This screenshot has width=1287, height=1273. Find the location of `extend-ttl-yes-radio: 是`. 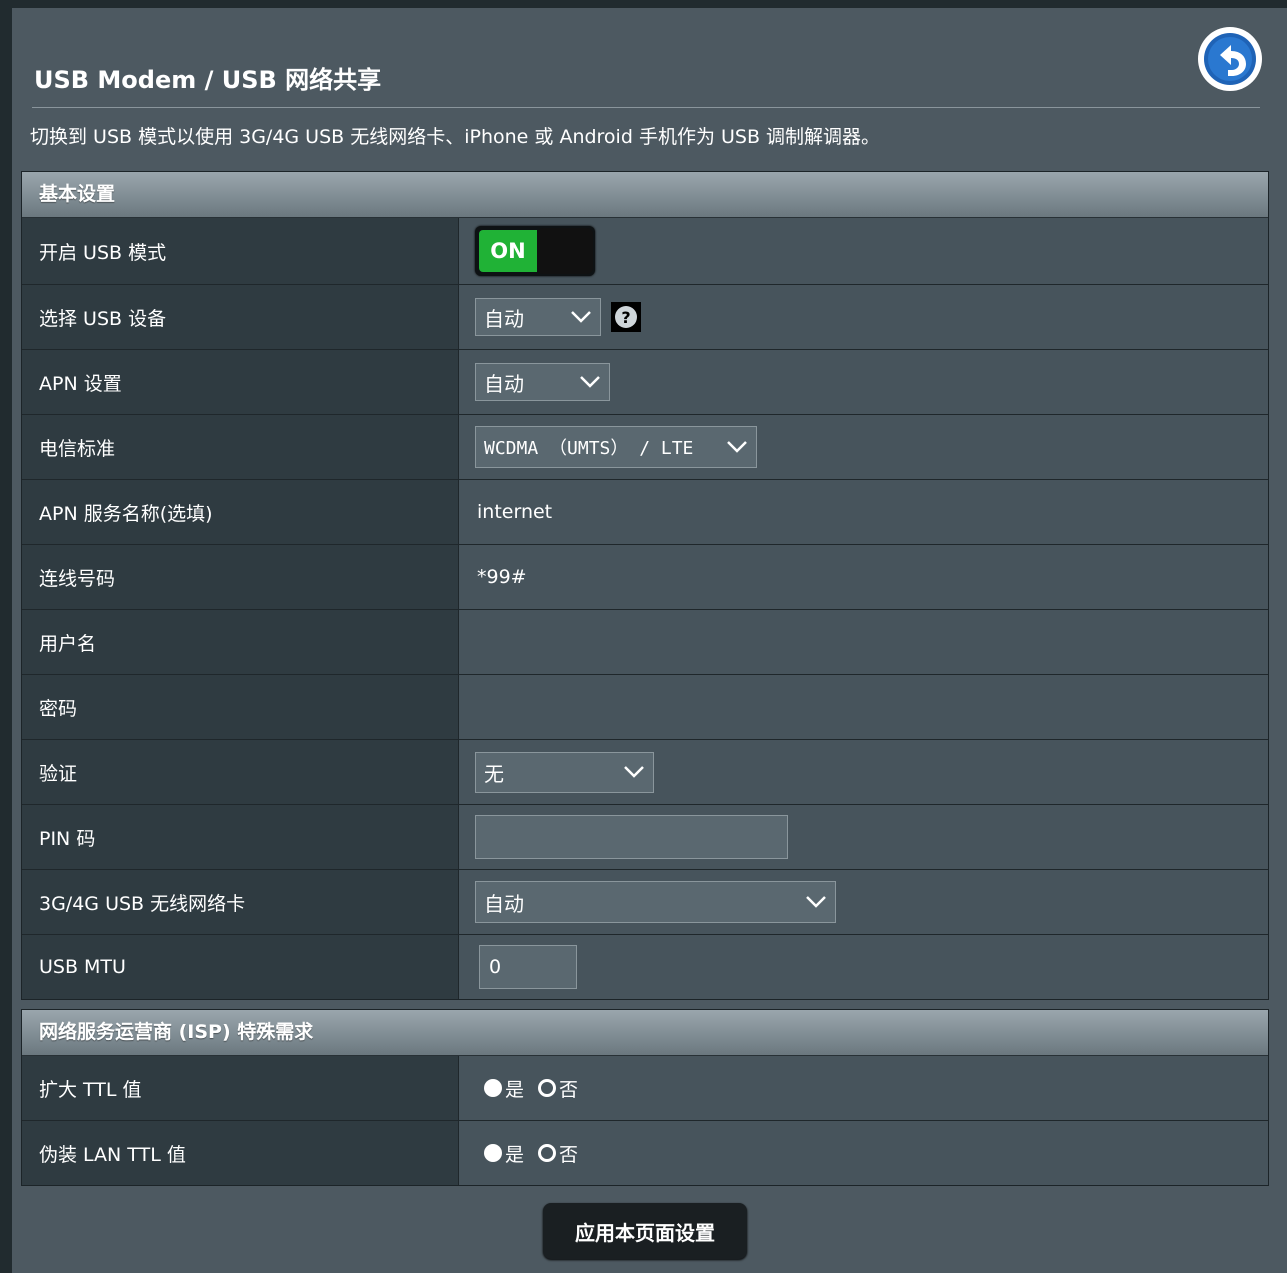

extend-ttl-yes-radio: 是 is located at coordinates (504, 1088).